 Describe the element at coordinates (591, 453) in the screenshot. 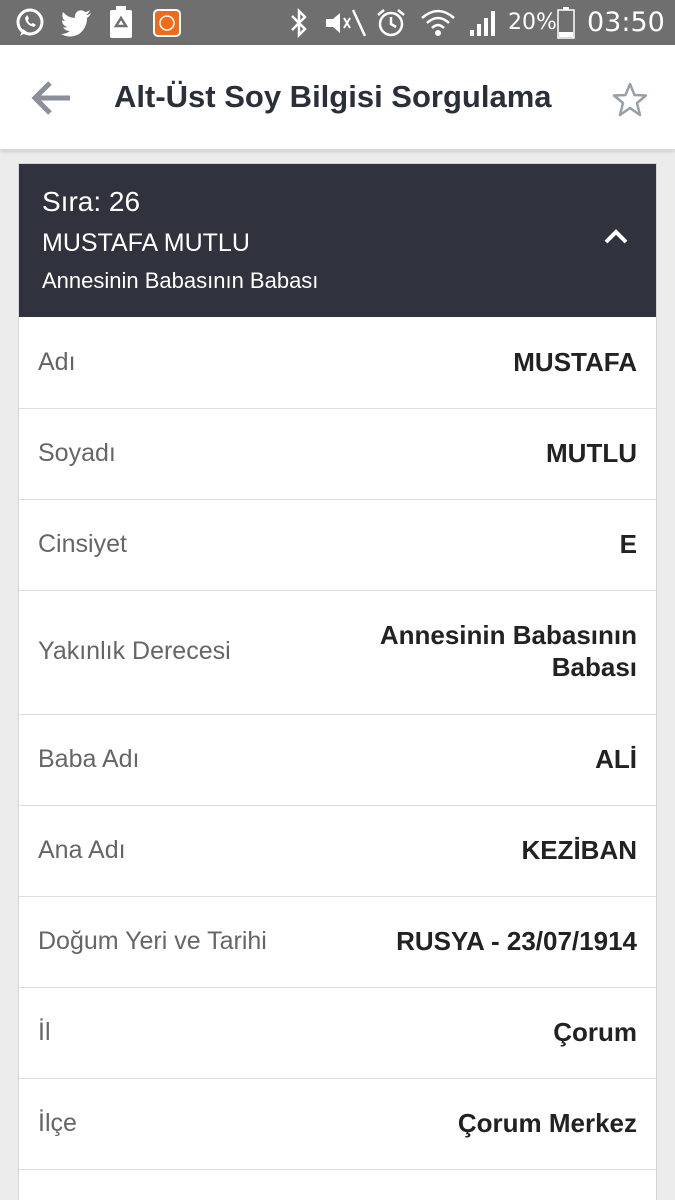

I see `row-value: MUTLU` at that location.